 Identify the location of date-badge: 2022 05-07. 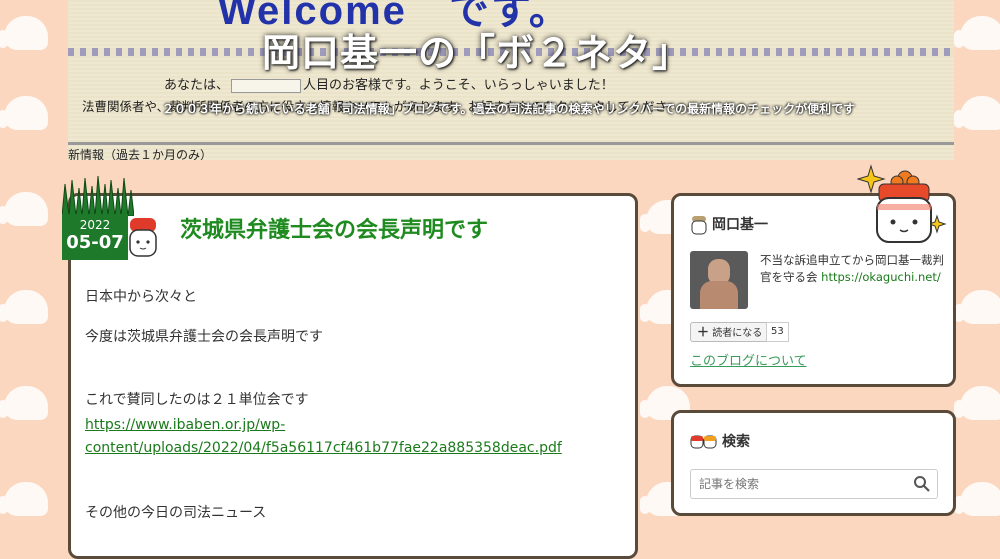
(98, 221).